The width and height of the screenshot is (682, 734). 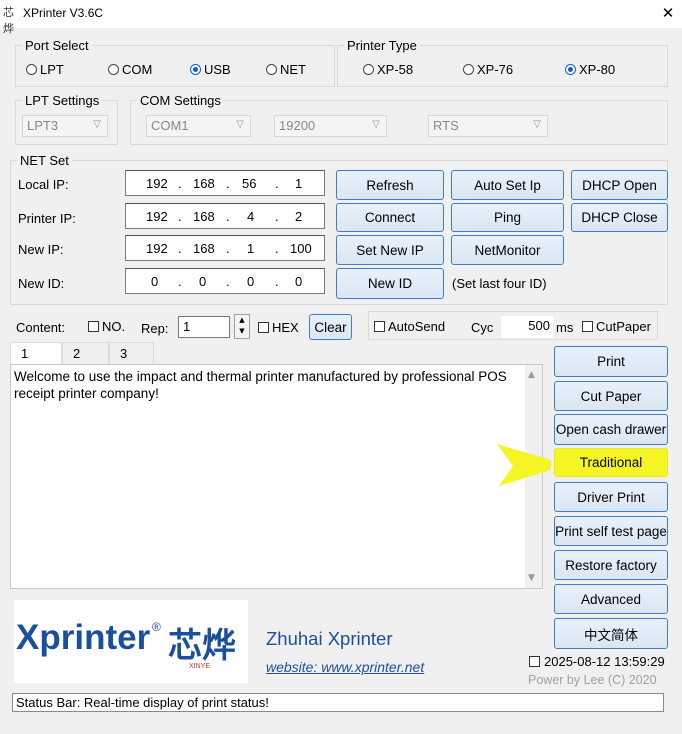 What do you see at coordinates (65, 126) in the screenshot?
I see `lpt-port-select: LPT3 ▽` at bounding box center [65, 126].